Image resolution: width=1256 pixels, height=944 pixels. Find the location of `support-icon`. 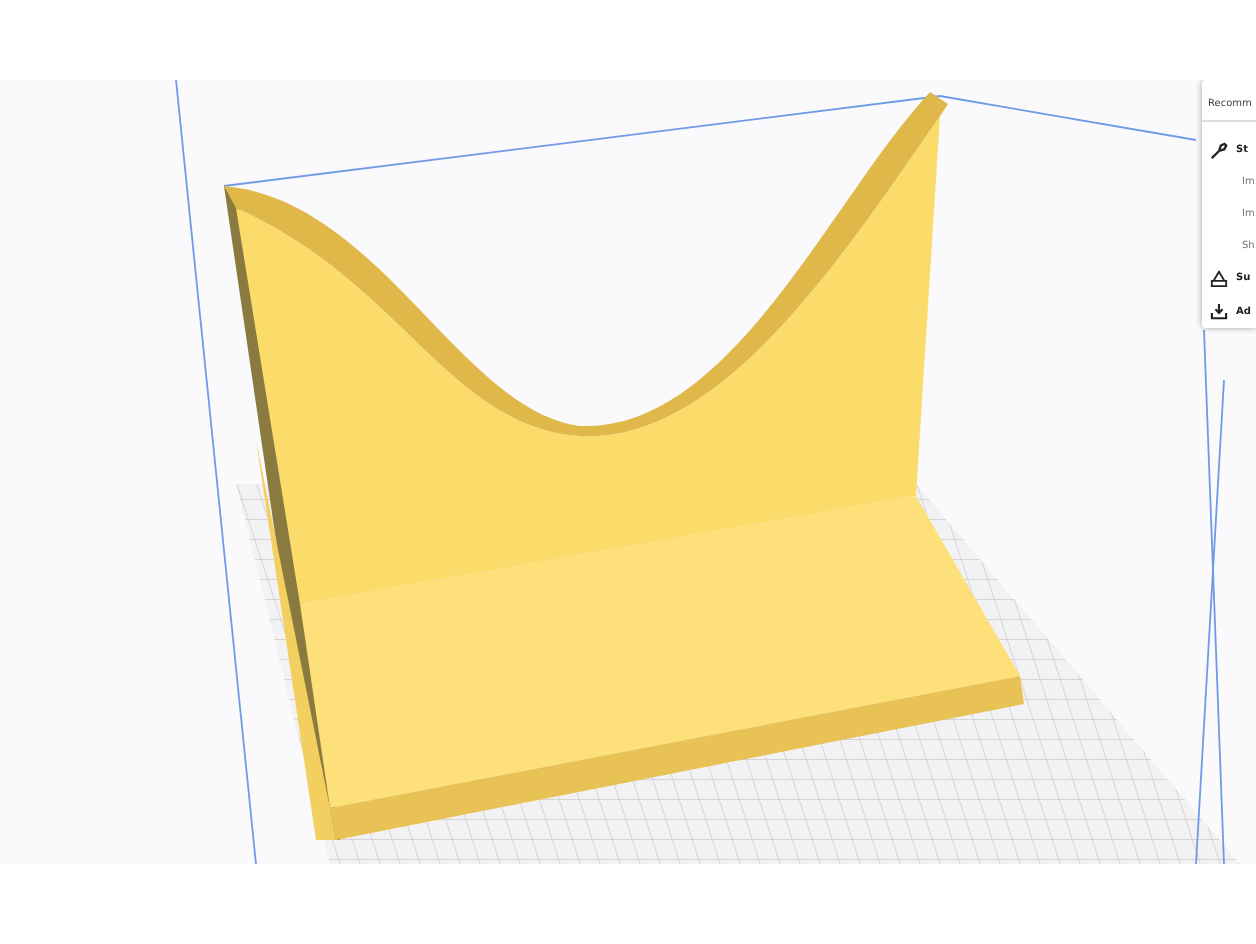

support-icon is located at coordinates (1219, 278).